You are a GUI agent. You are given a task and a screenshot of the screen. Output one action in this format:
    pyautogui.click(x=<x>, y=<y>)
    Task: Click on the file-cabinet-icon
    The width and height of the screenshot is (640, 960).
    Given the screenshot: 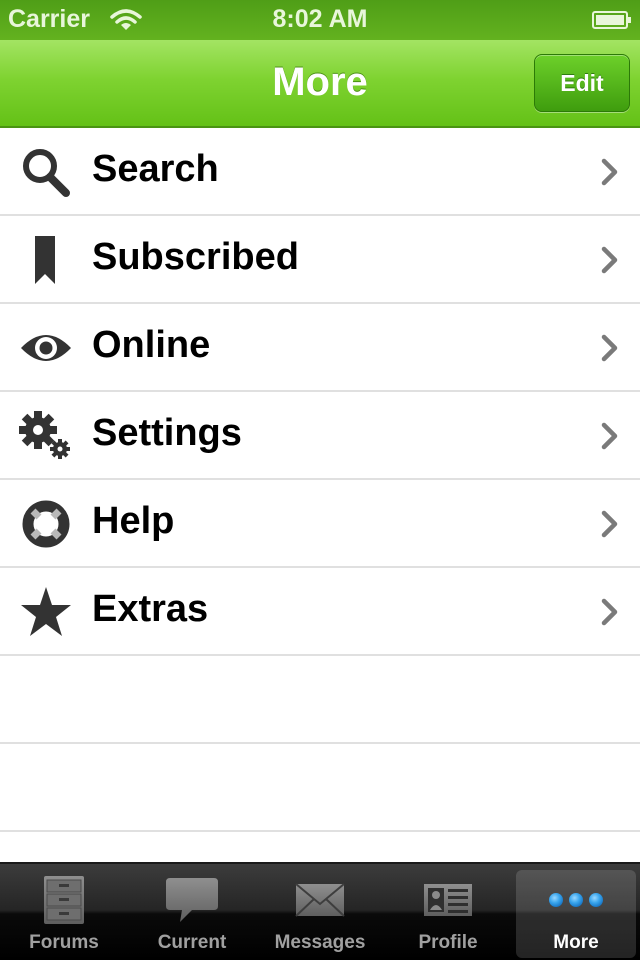 What is the action you would take?
    pyautogui.click(x=64, y=900)
    